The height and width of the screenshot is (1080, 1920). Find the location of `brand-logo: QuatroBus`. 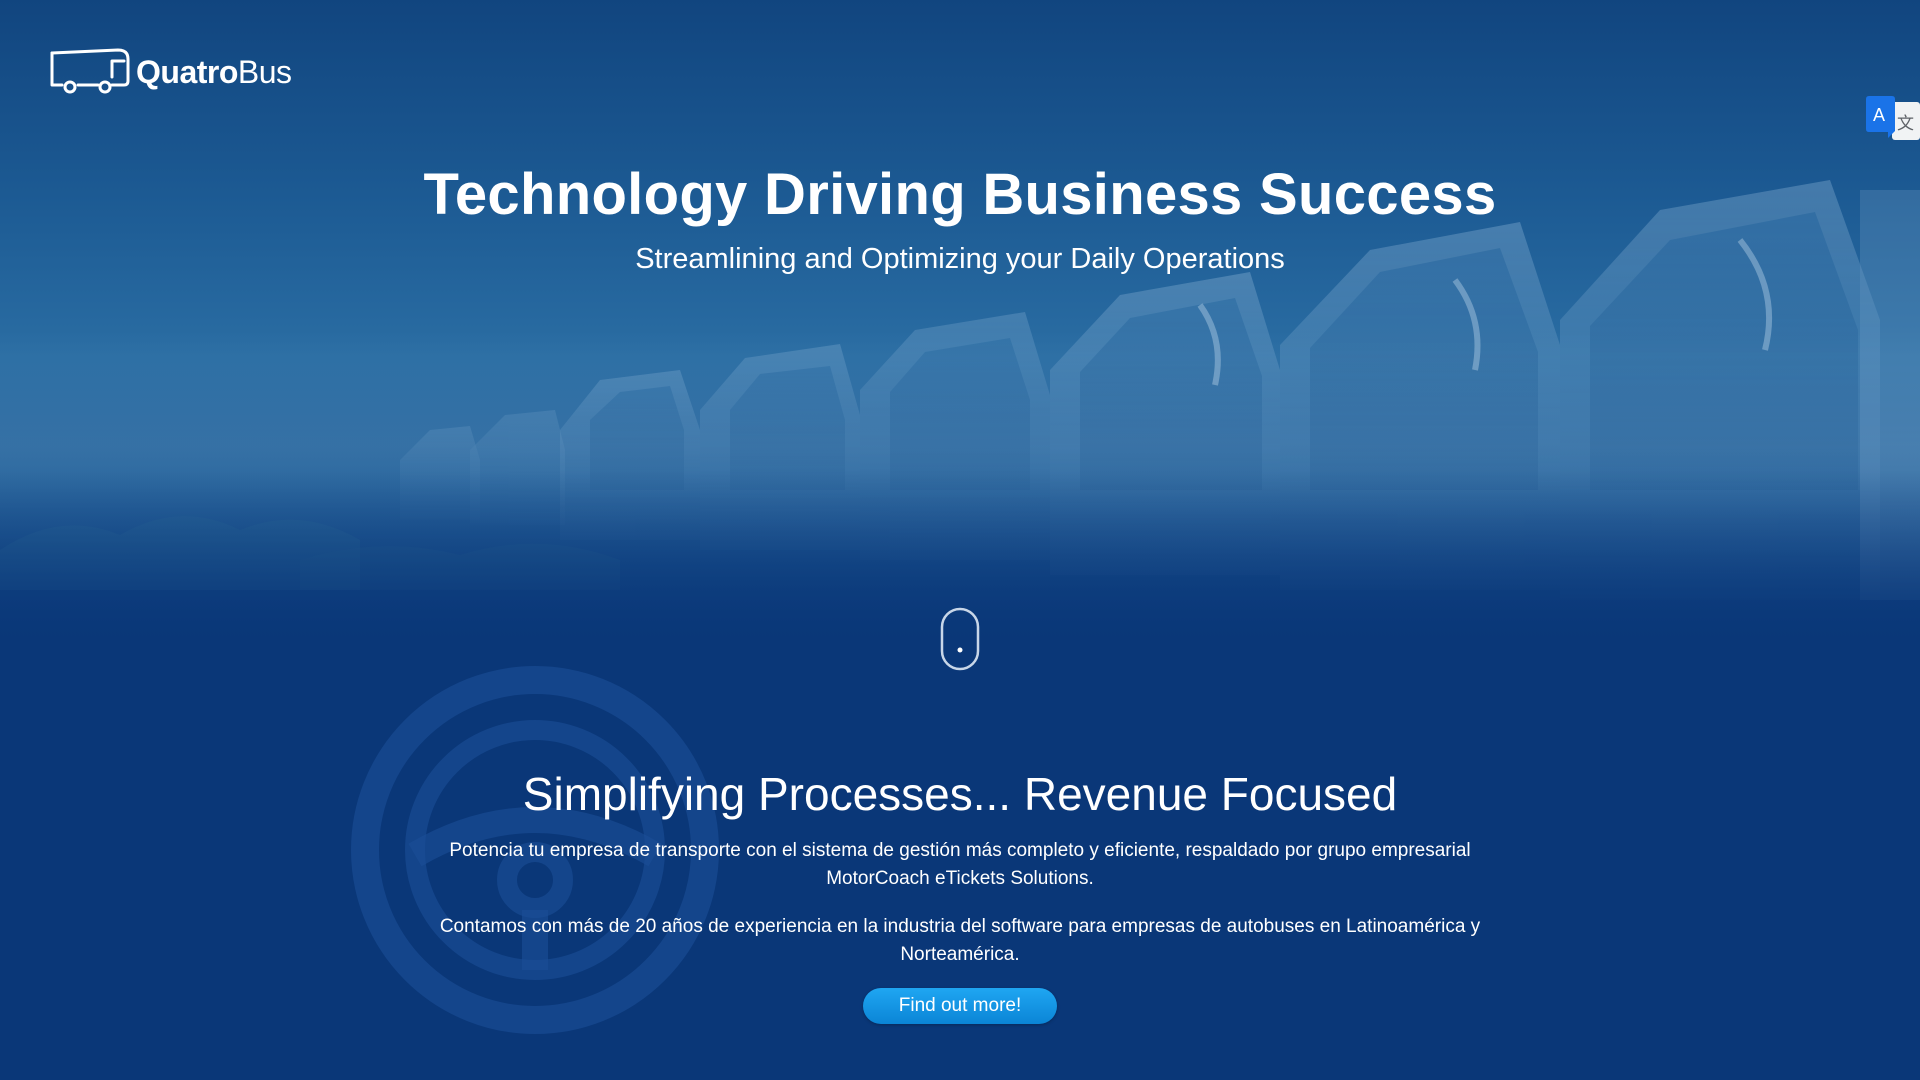

brand-logo: QuatroBus is located at coordinates (170, 72).